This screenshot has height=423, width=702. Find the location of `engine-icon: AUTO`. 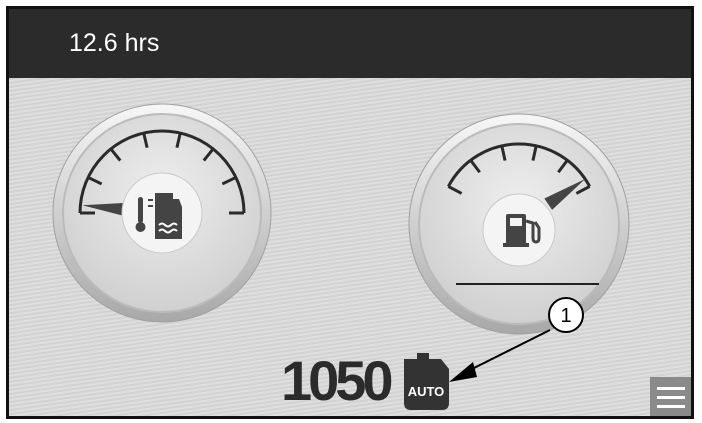

engine-icon: AUTO is located at coordinates (426, 381).